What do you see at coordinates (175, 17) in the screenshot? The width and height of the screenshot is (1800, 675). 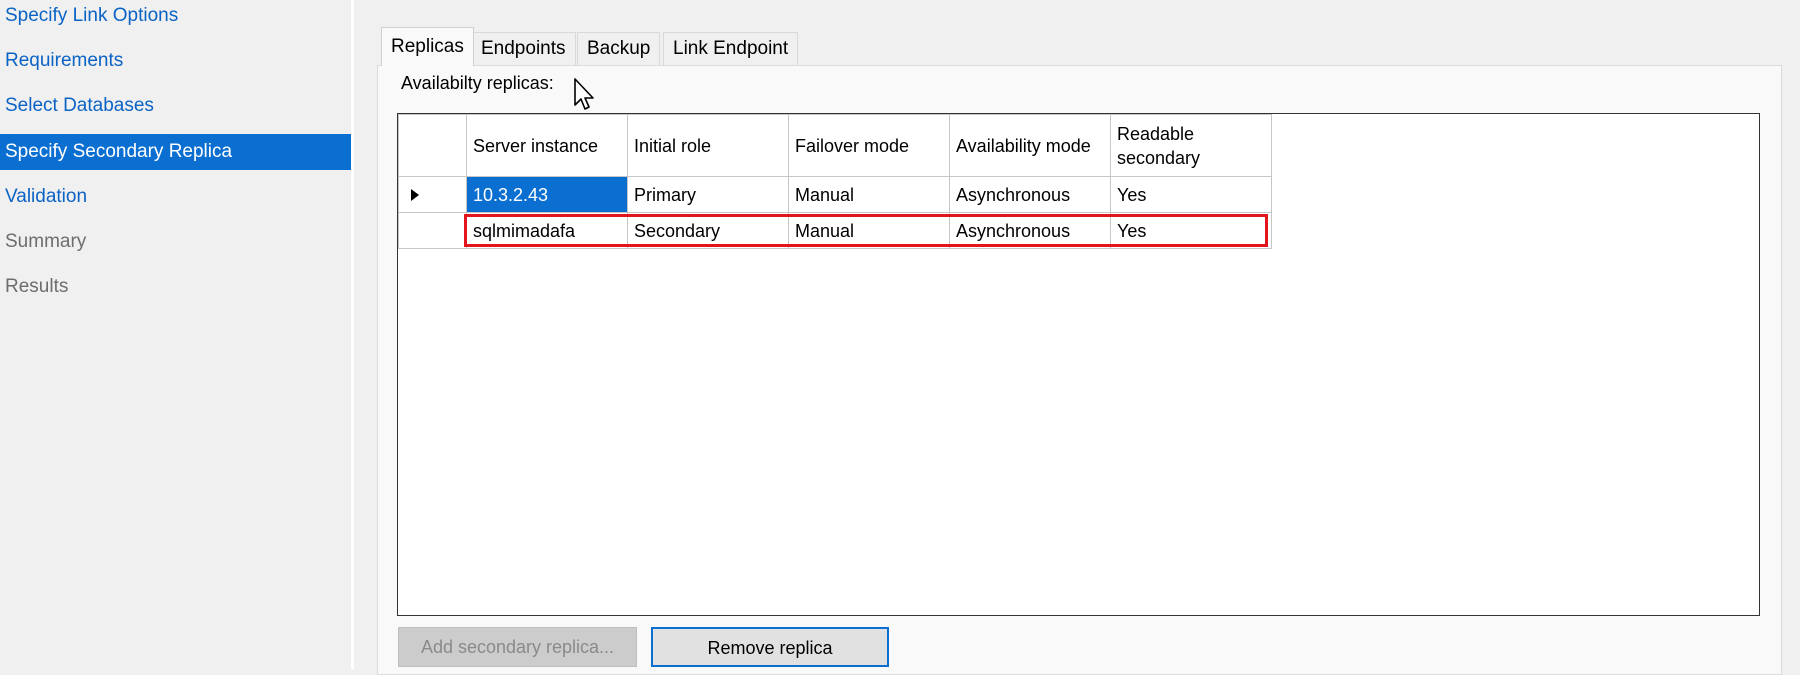 I see `nav-specify-link-options: Specify Link Options` at bounding box center [175, 17].